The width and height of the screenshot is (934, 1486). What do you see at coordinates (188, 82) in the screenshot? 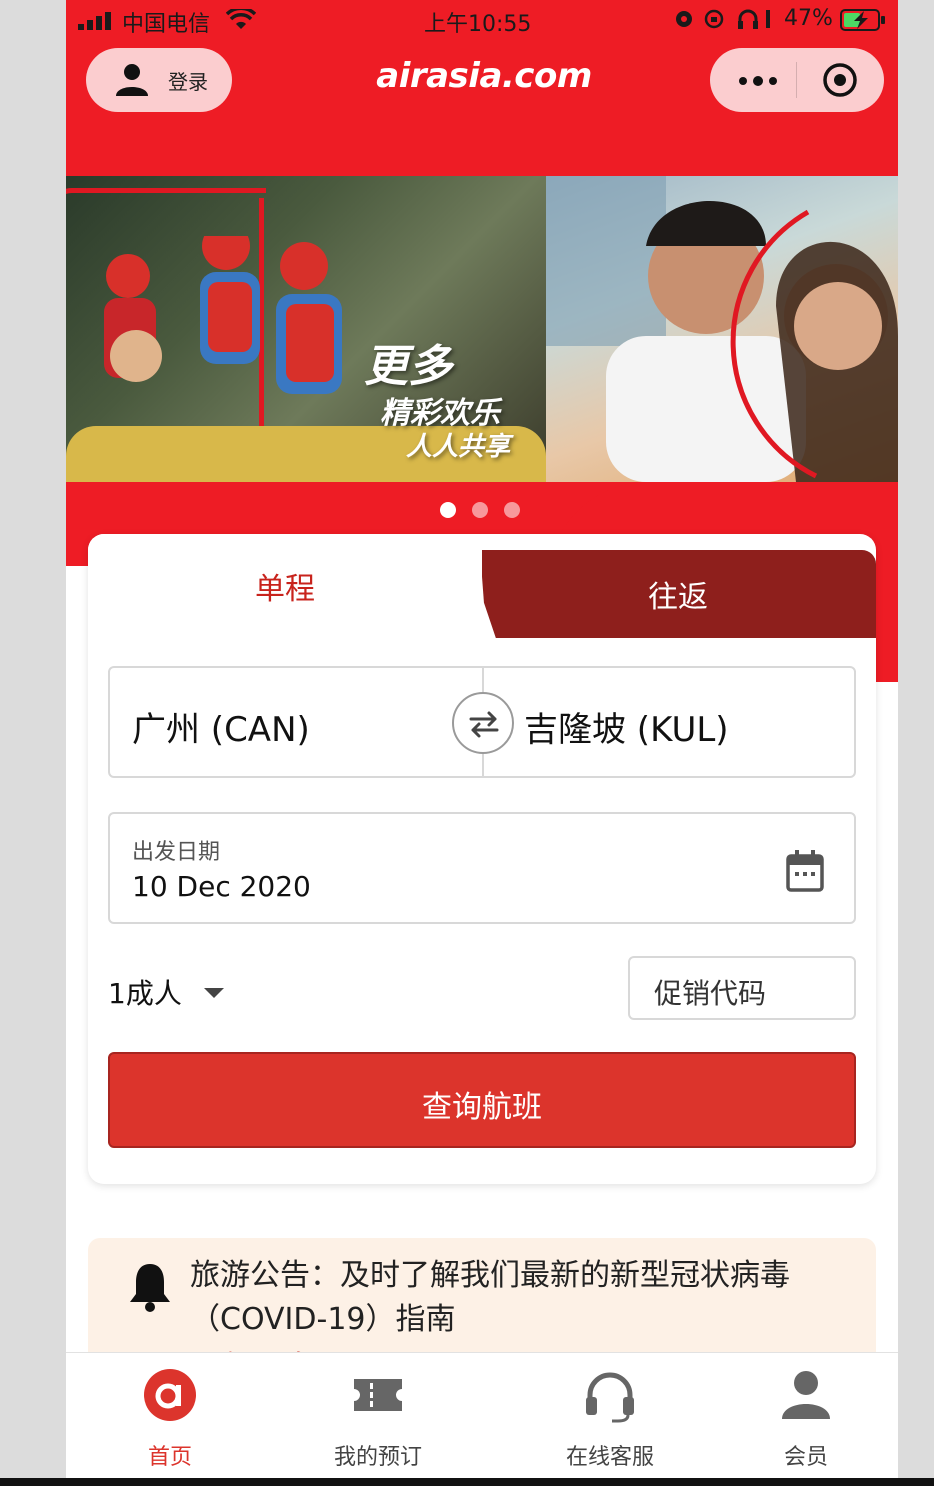
I see `login-label: 登录` at bounding box center [188, 82].